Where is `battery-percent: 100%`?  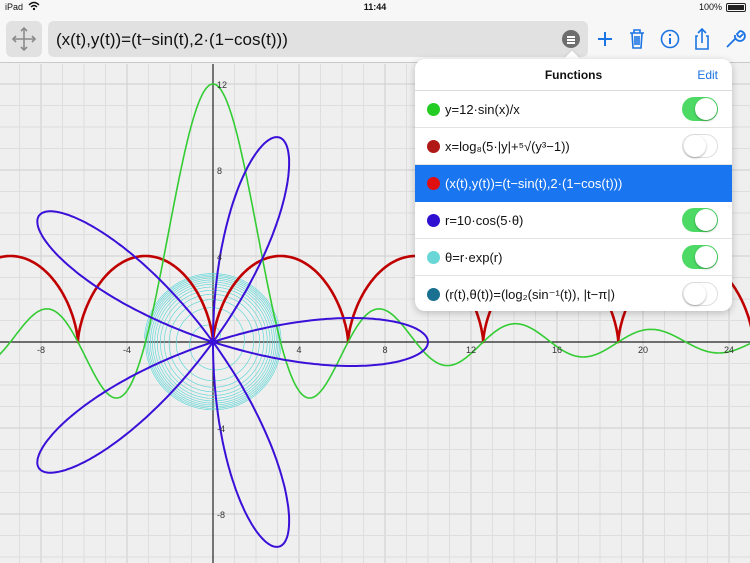
battery-percent: 100% is located at coordinates (710, 7).